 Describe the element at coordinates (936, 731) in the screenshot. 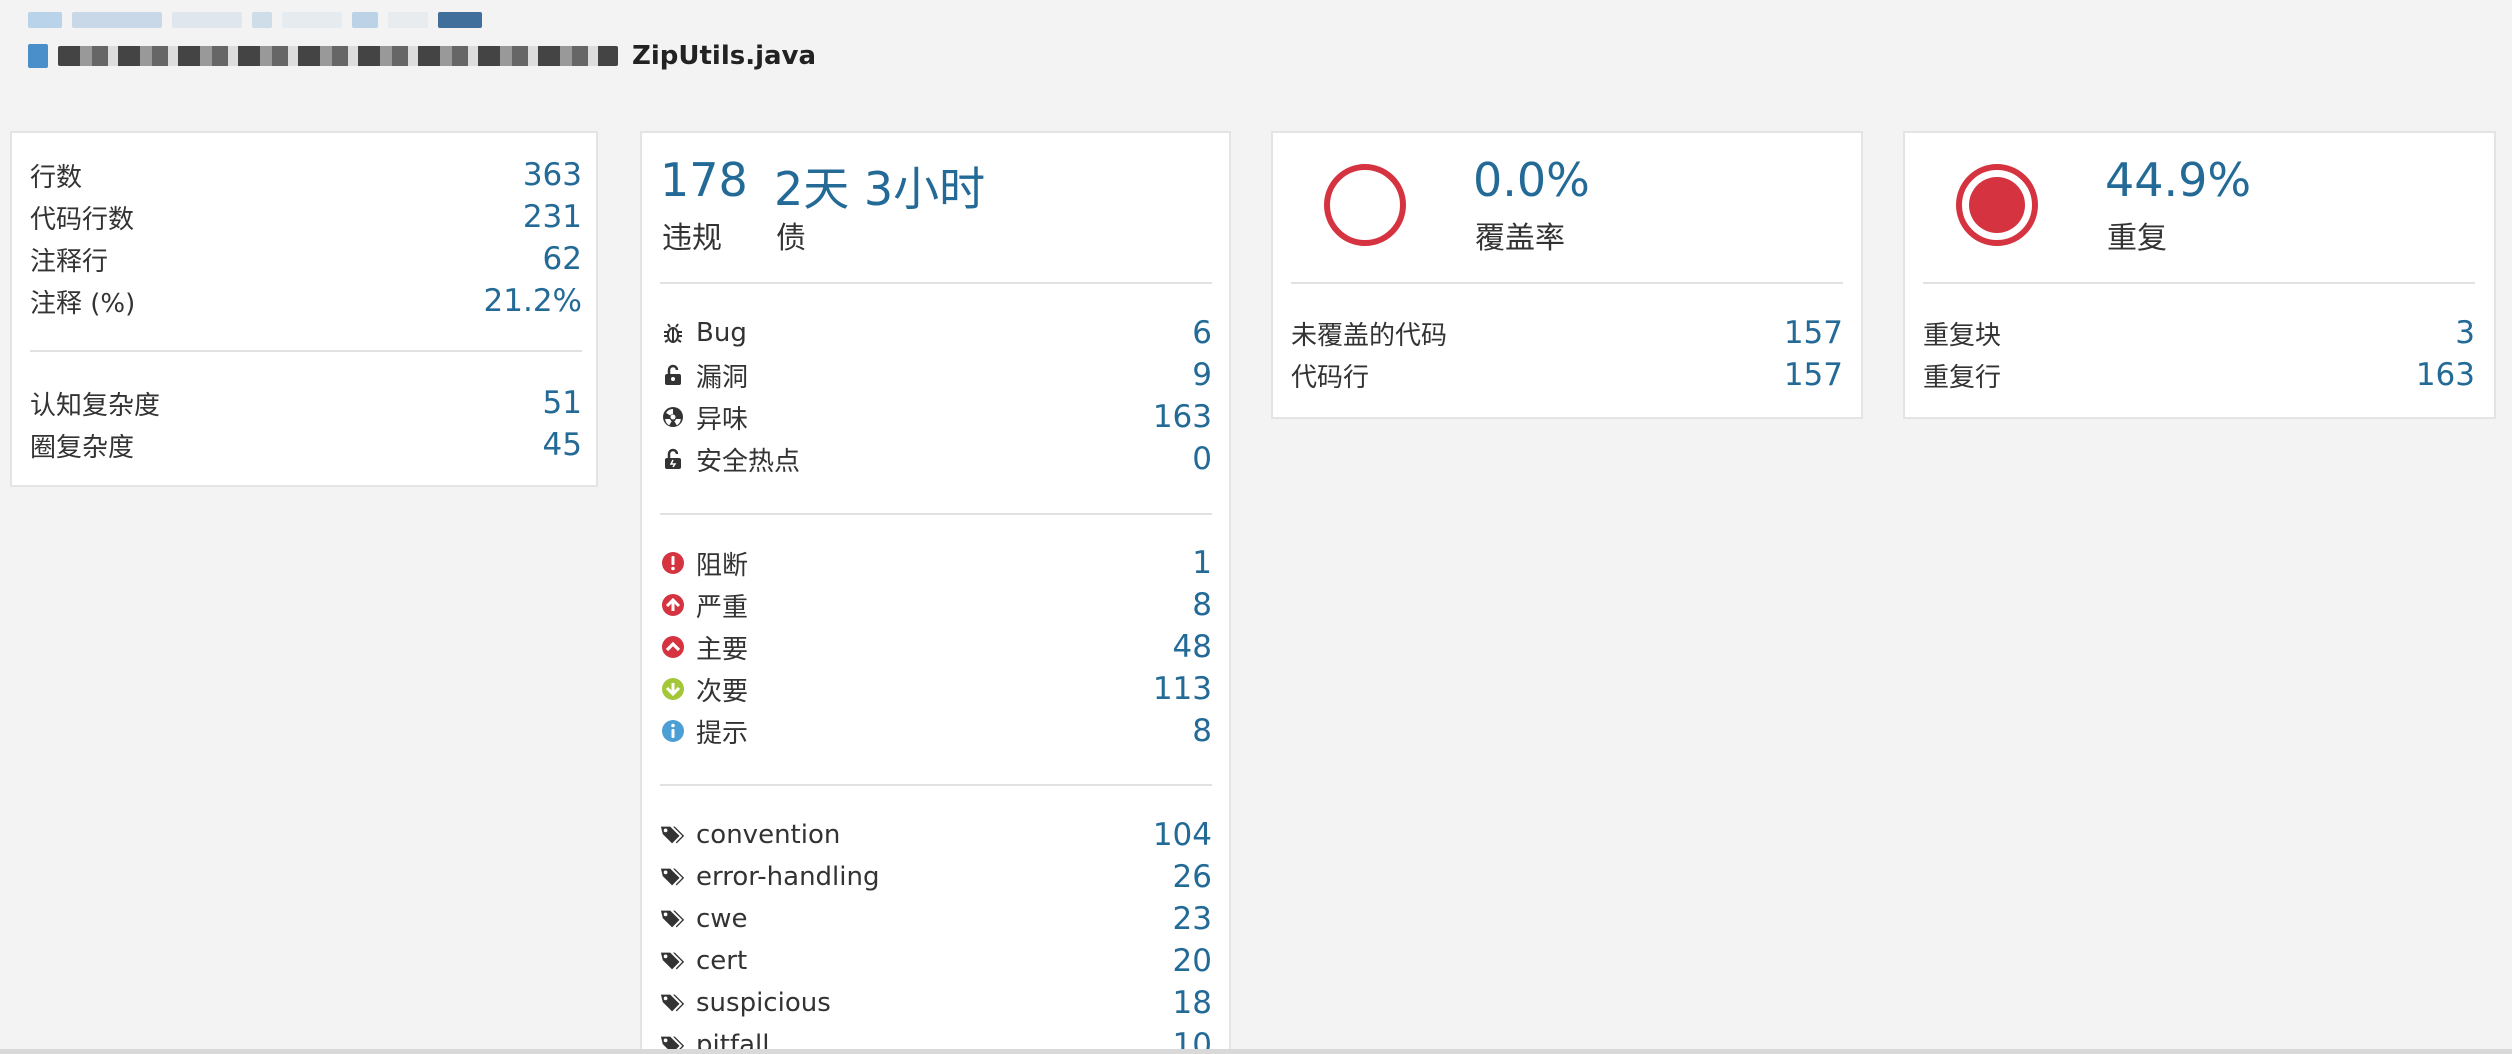

I see `severity-row: 提示 8` at that location.